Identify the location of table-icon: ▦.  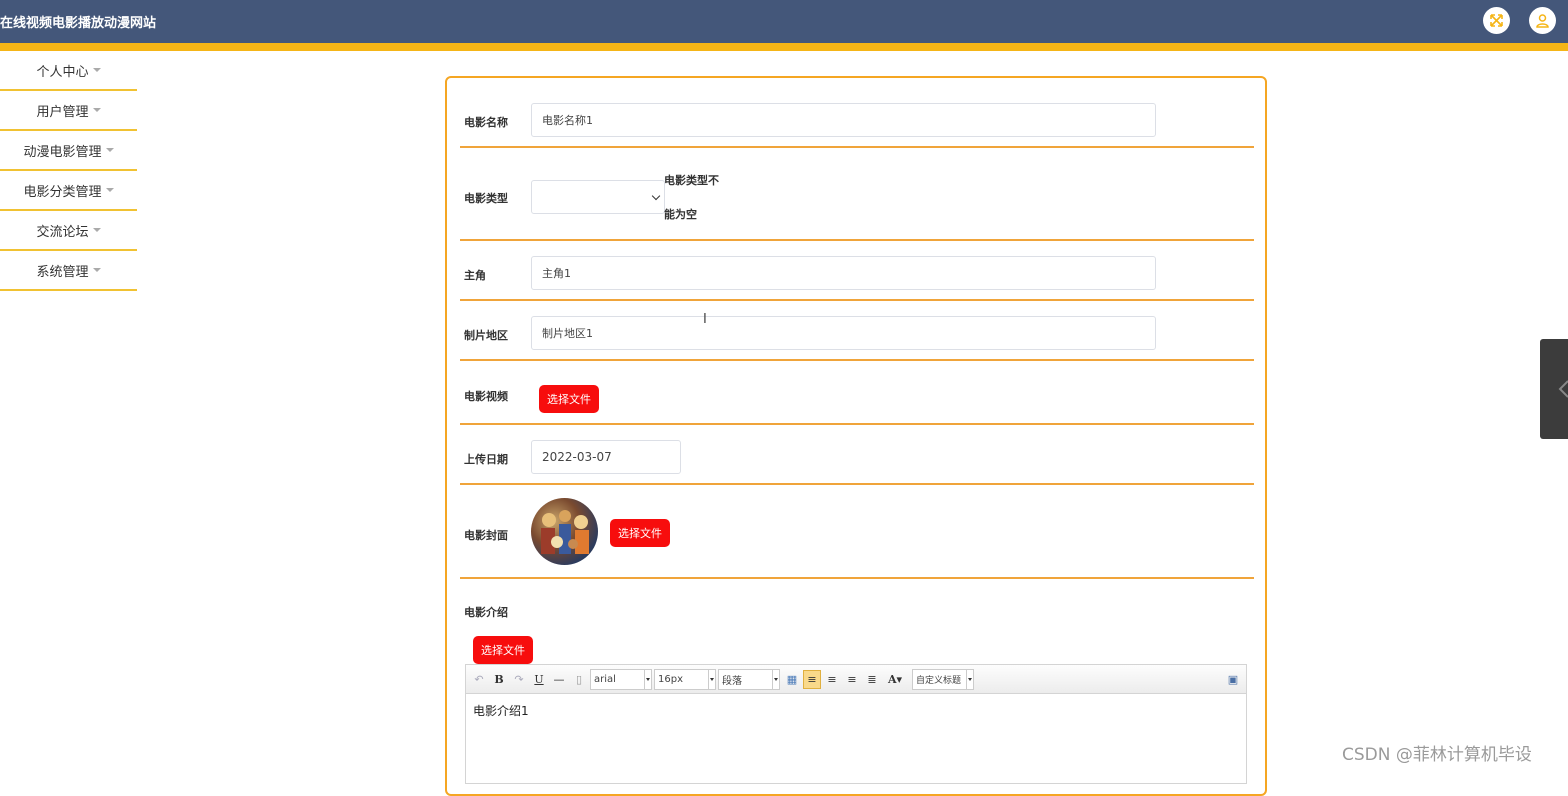
(792, 679).